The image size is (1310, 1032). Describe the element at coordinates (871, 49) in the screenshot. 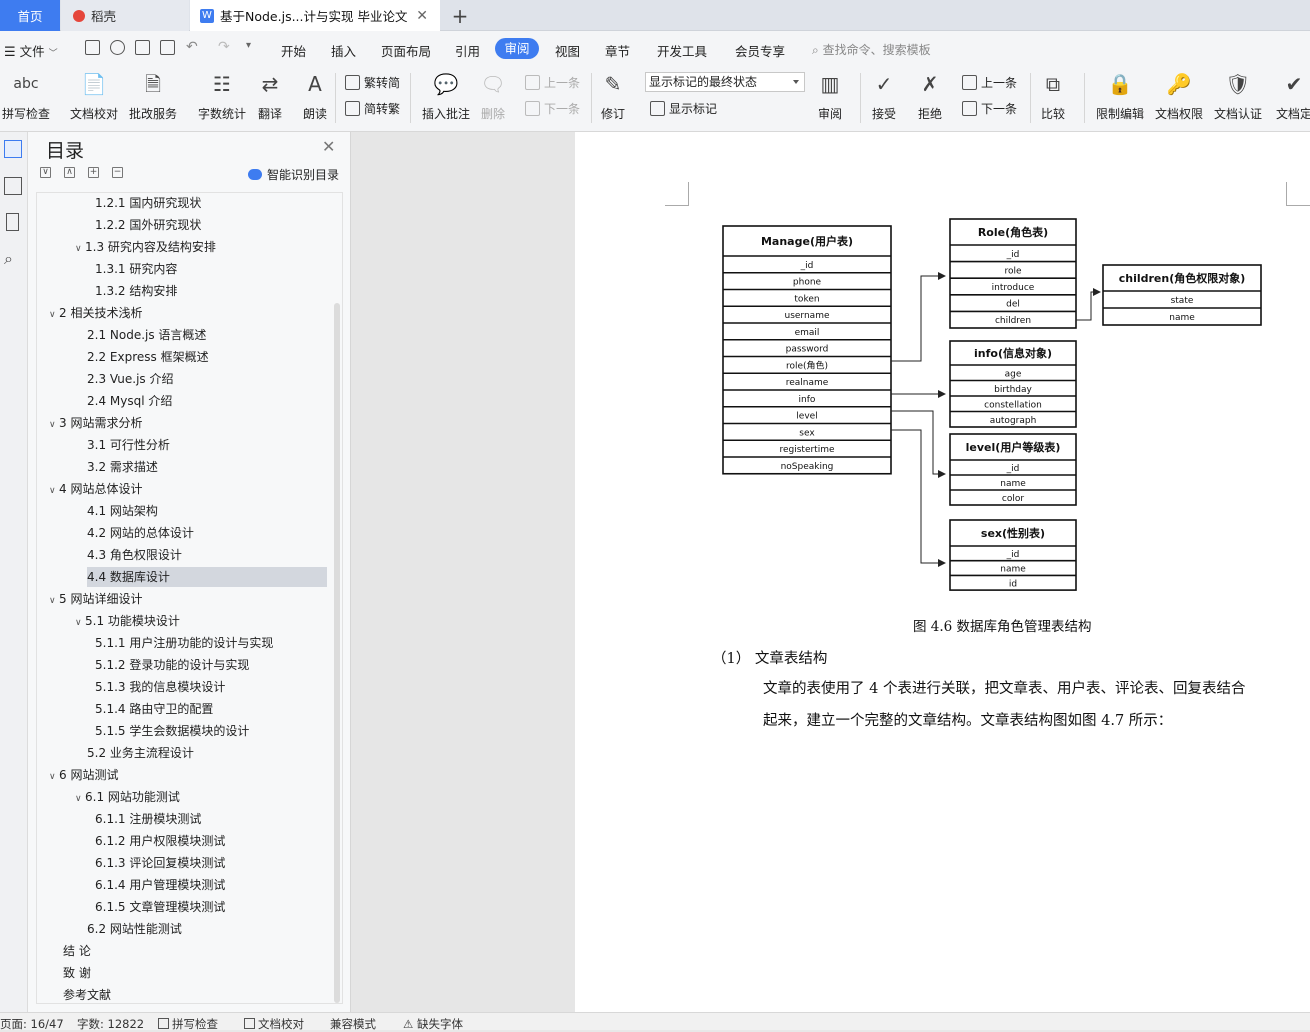

I see `command-search: ⌕ 查找命令、搜索模板` at that location.